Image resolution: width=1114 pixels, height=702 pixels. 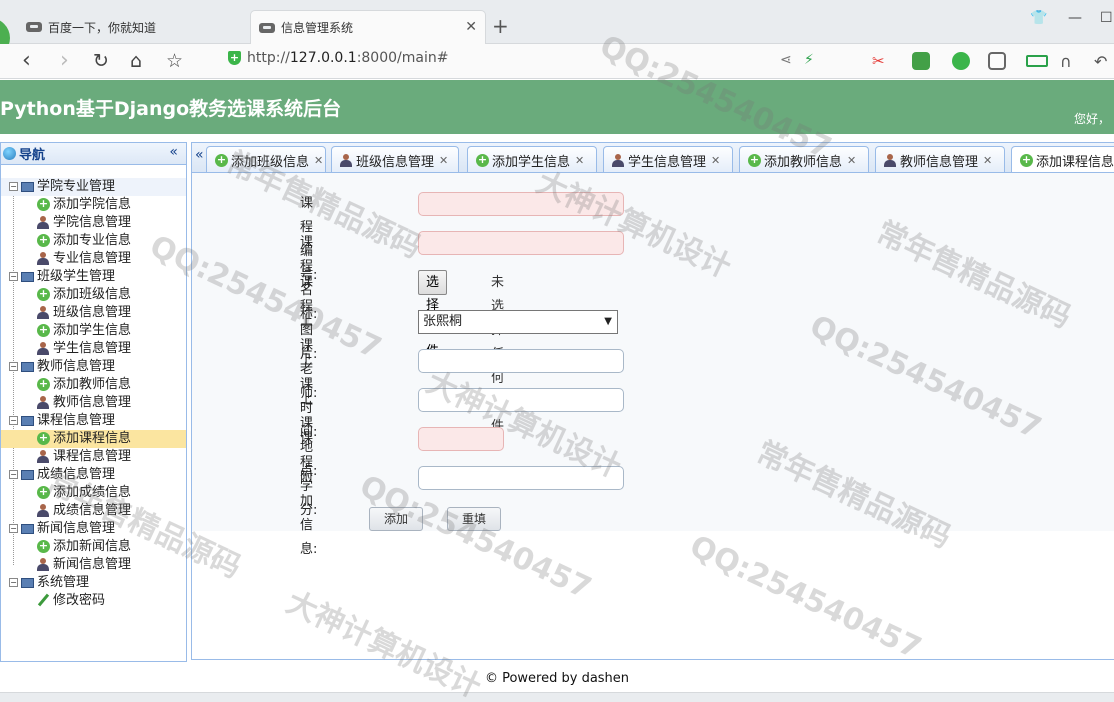 I want to click on url-field: + http://127.0.0.1:8000/main#, so click(x=338, y=58).